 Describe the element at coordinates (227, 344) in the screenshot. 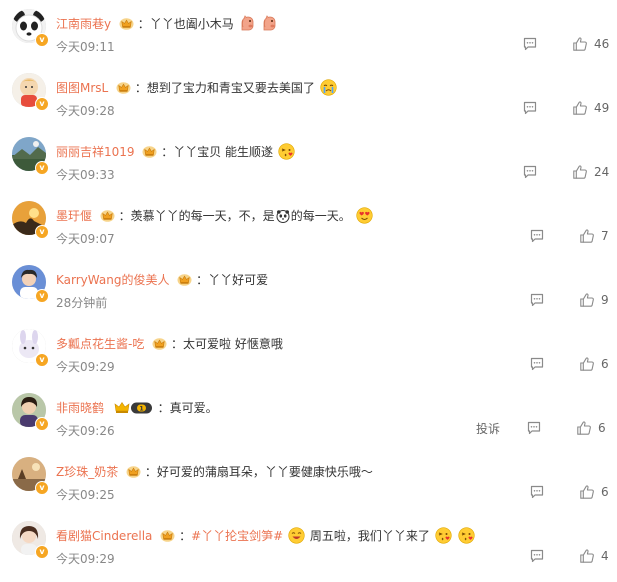

I see `comment-text: ：太可爱啦 好惬意哦` at that location.